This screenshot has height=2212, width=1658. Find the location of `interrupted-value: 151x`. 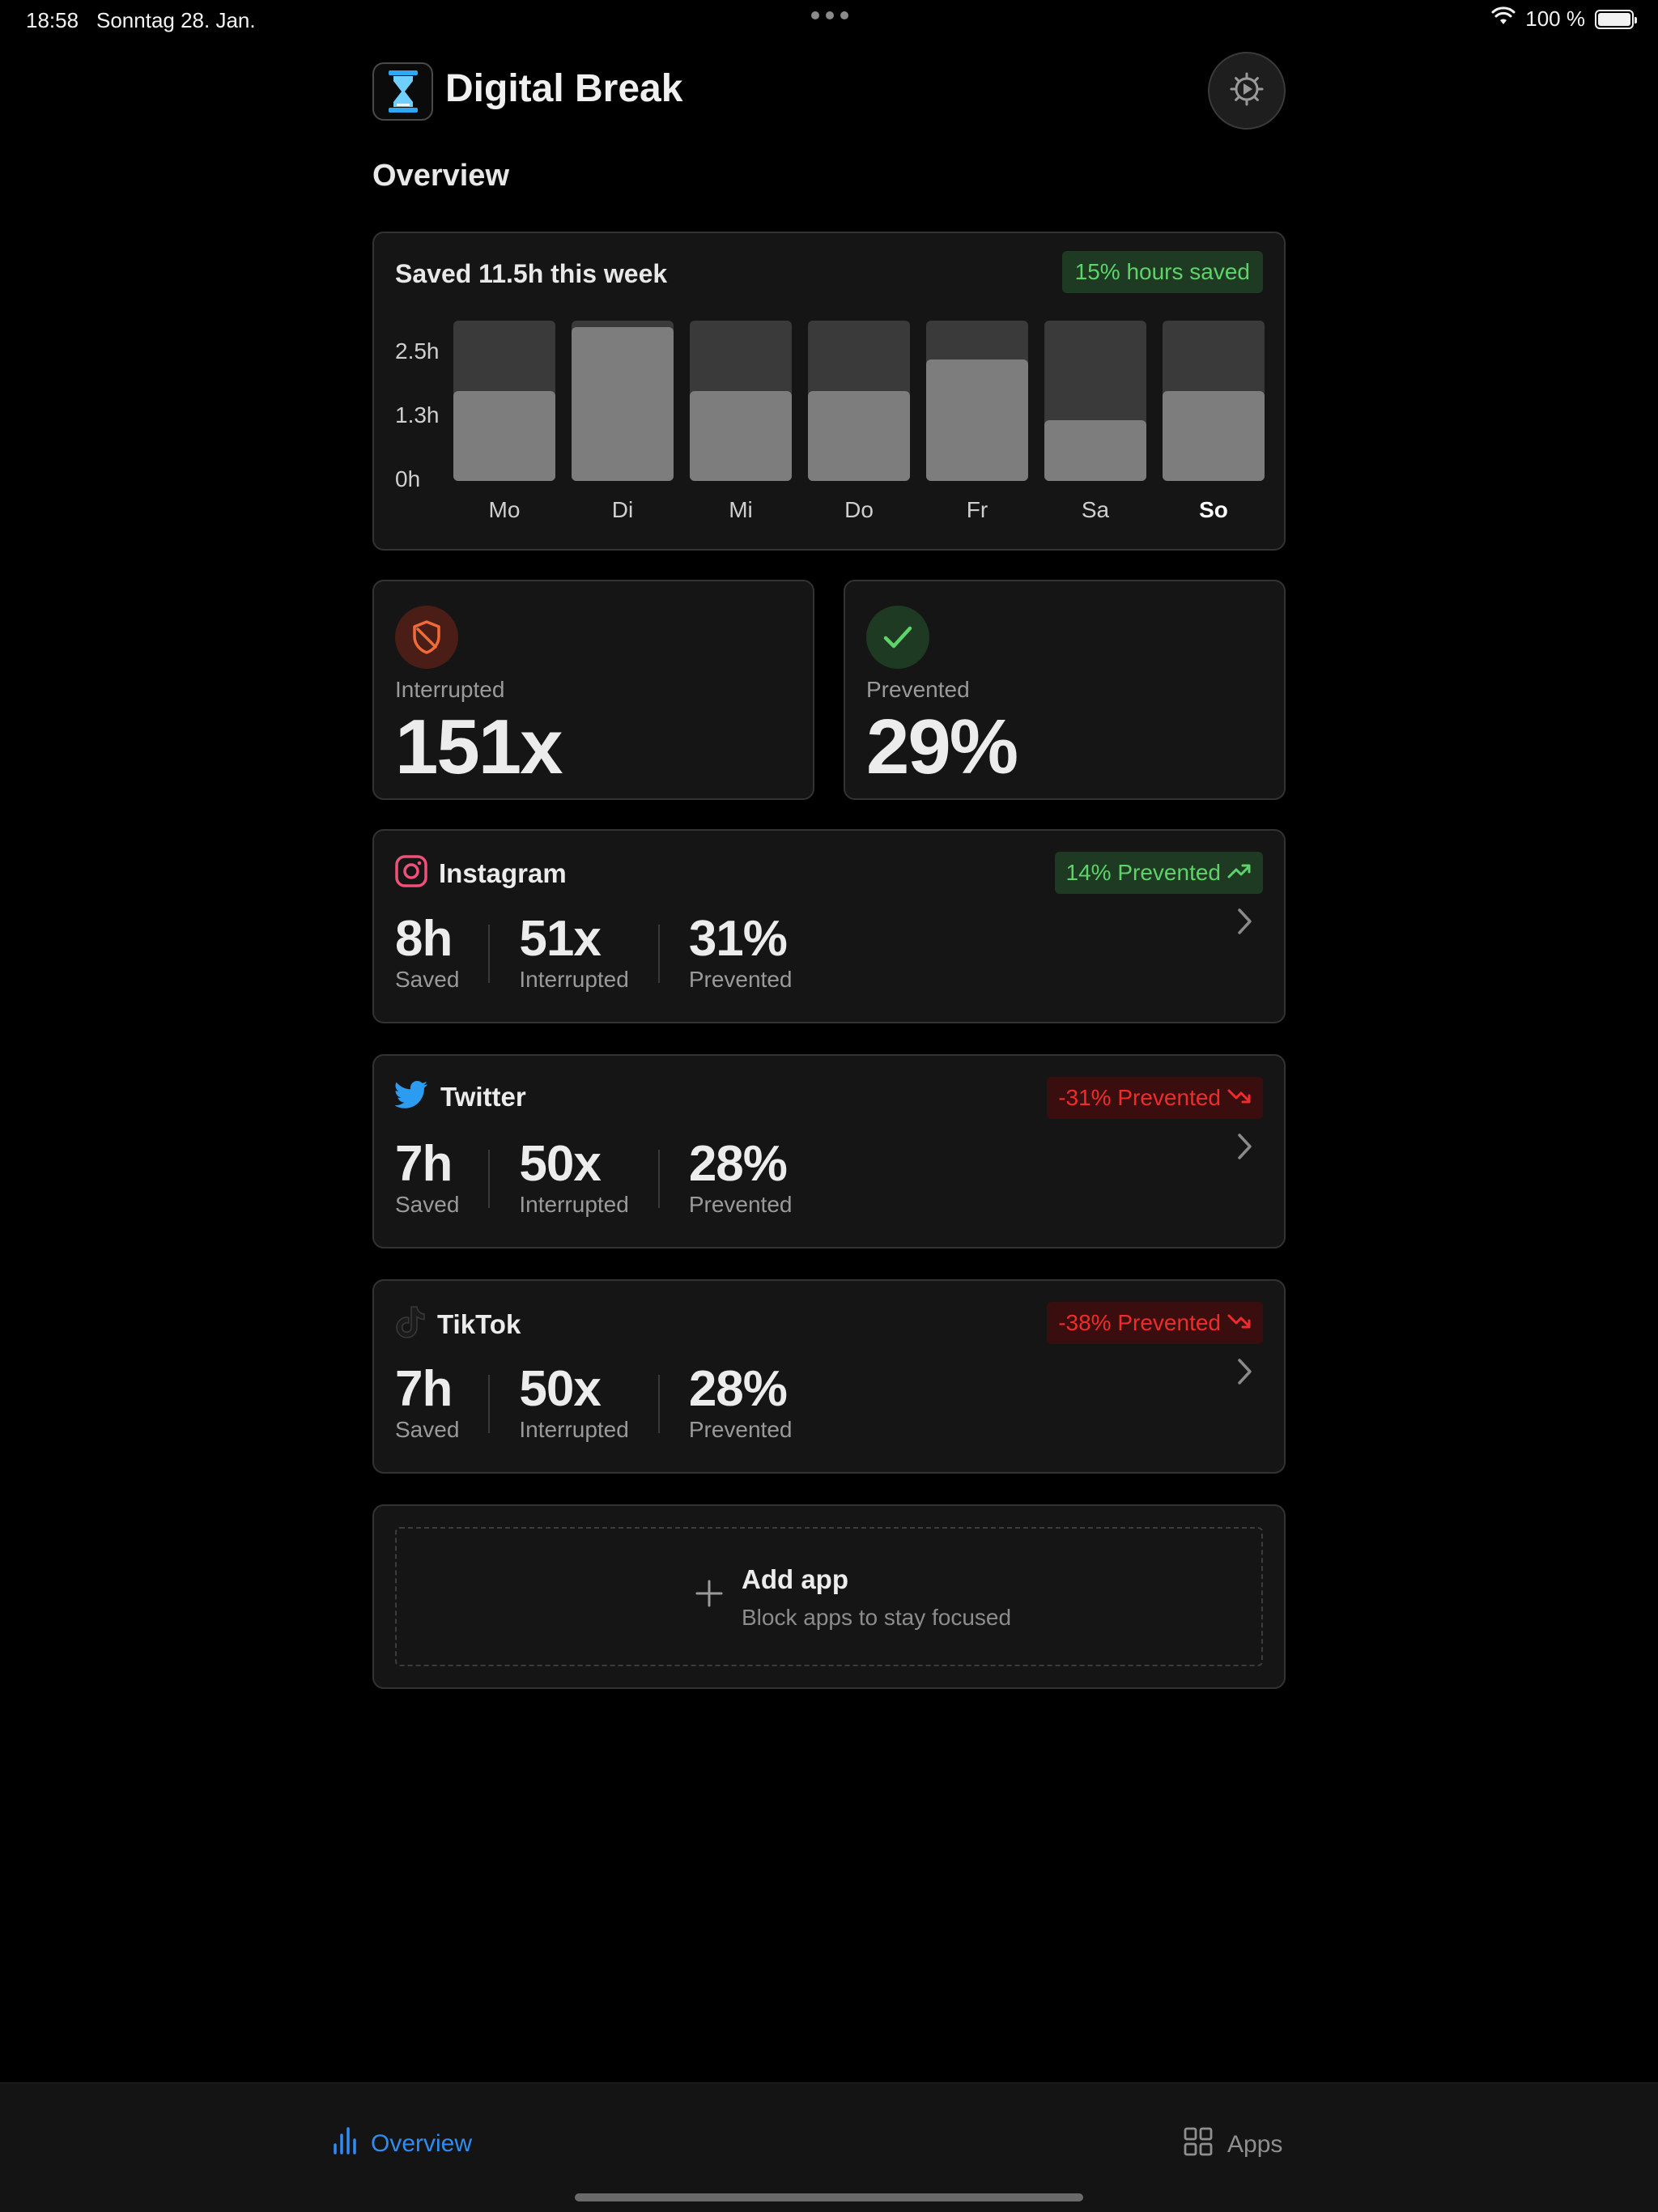

interrupted-value: 151x is located at coordinates (479, 747).